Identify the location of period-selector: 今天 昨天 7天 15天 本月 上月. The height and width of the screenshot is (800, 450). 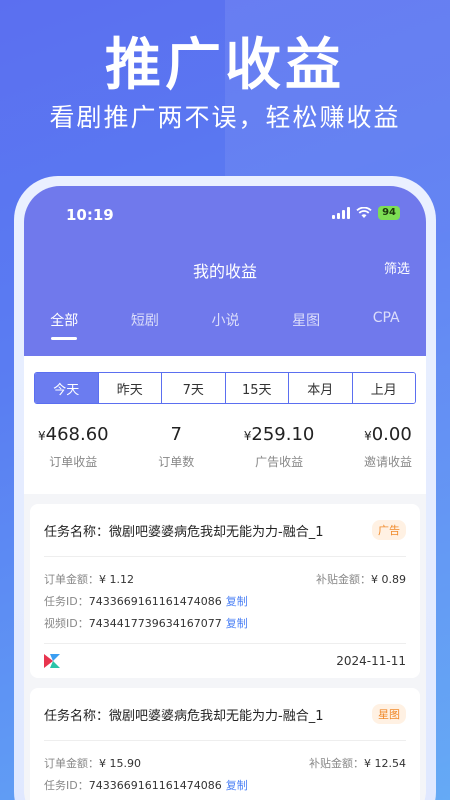
(225, 388).